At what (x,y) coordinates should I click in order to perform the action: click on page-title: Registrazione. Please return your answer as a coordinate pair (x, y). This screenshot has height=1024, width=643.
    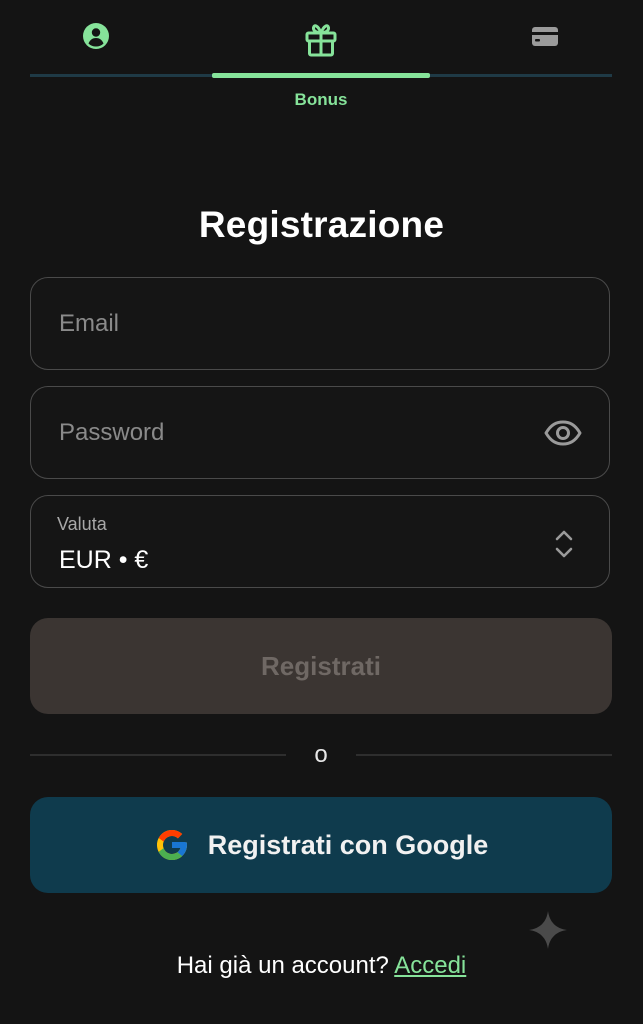
    Looking at the image, I should click on (321, 224).